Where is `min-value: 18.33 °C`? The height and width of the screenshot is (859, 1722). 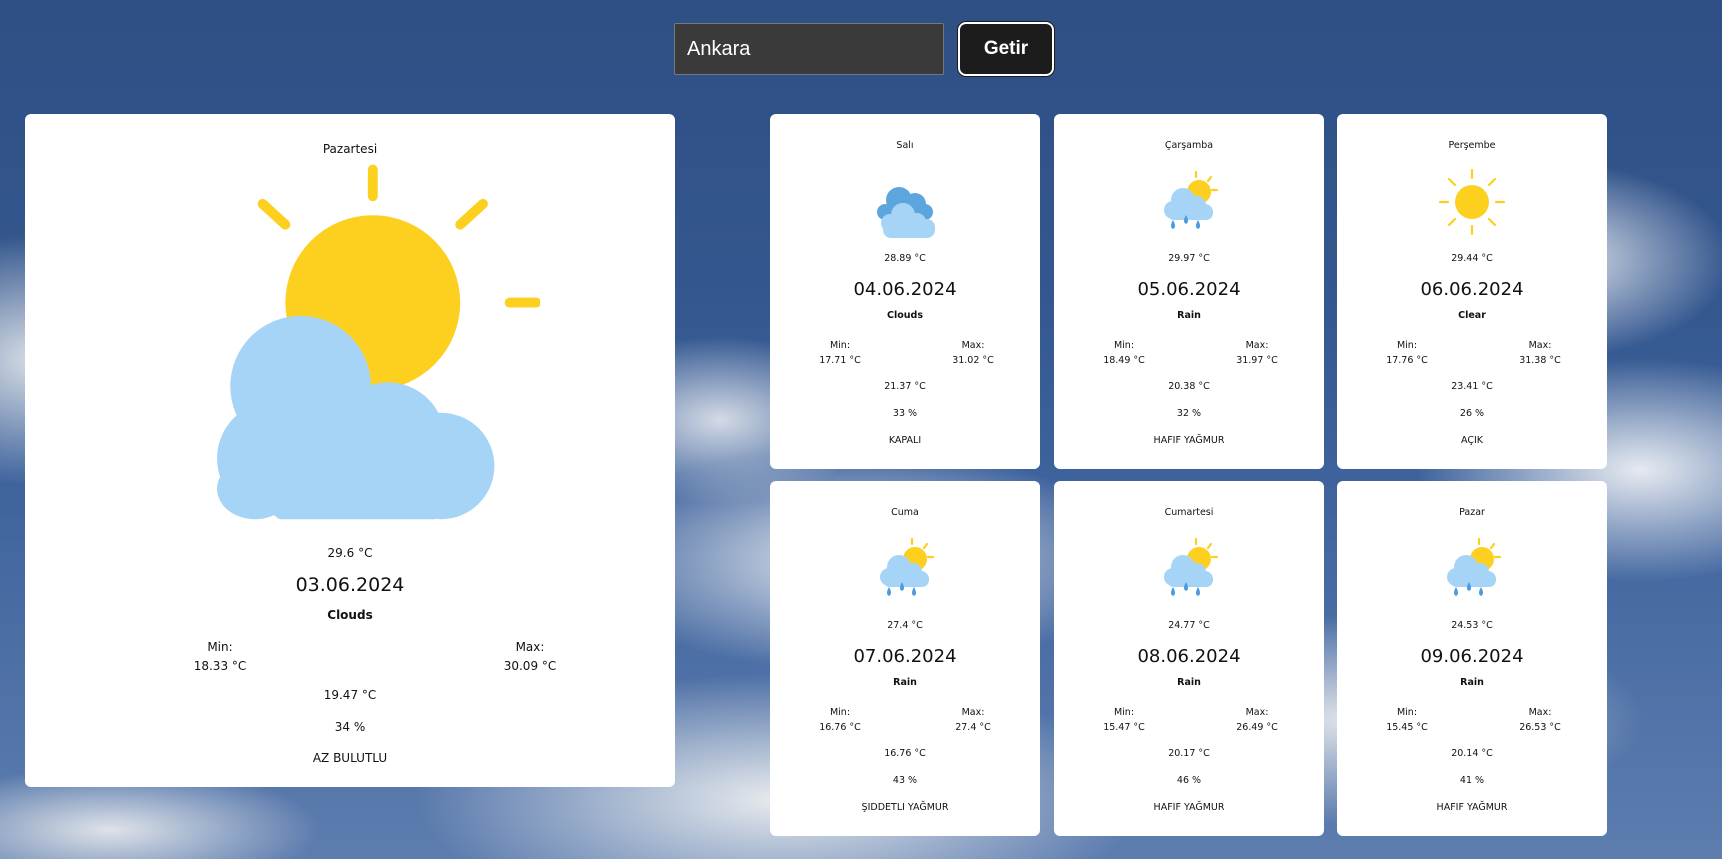 min-value: 18.33 °C is located at coordinates (220, 666).